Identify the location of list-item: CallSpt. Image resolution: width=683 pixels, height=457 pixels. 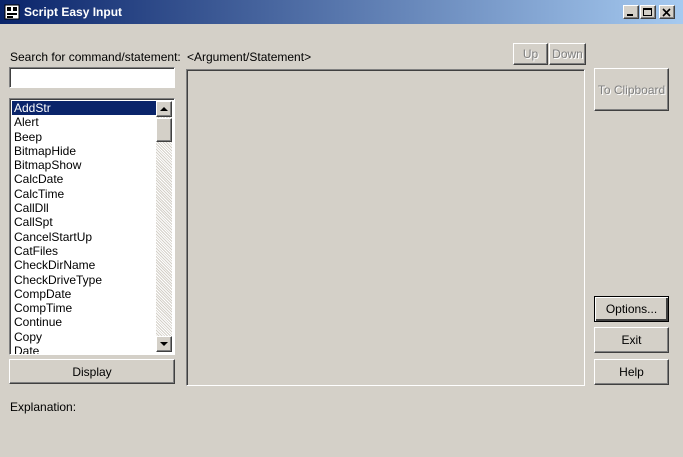
(85, 222).